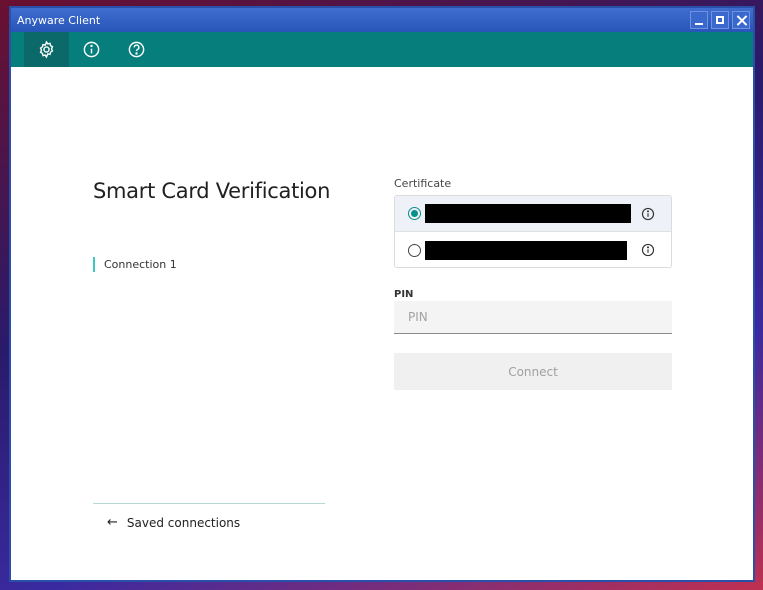  I want to click on radio-unselected, so click(414, 250).